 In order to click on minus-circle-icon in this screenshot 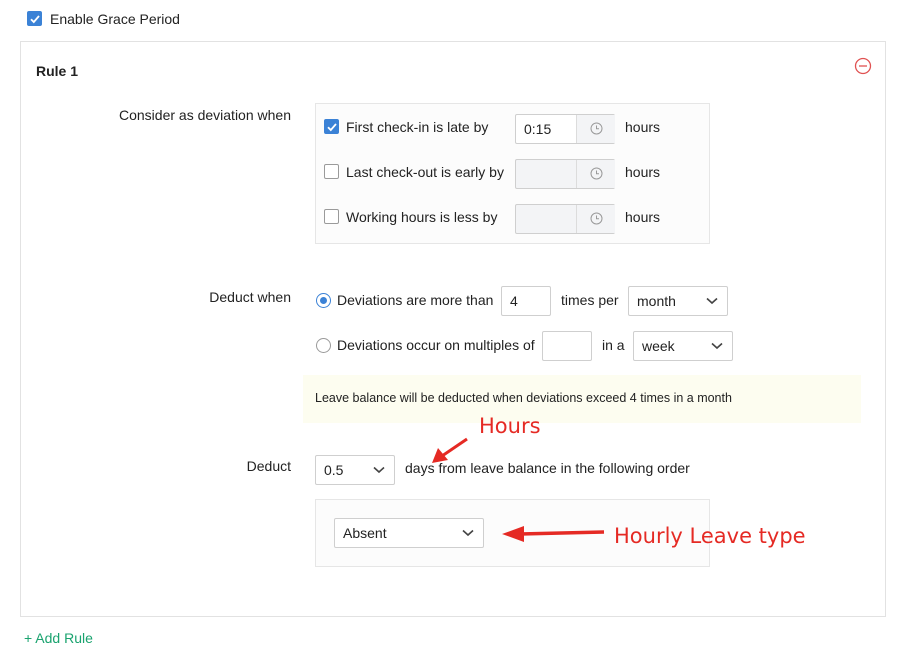, I will do `click(863, 66)`.